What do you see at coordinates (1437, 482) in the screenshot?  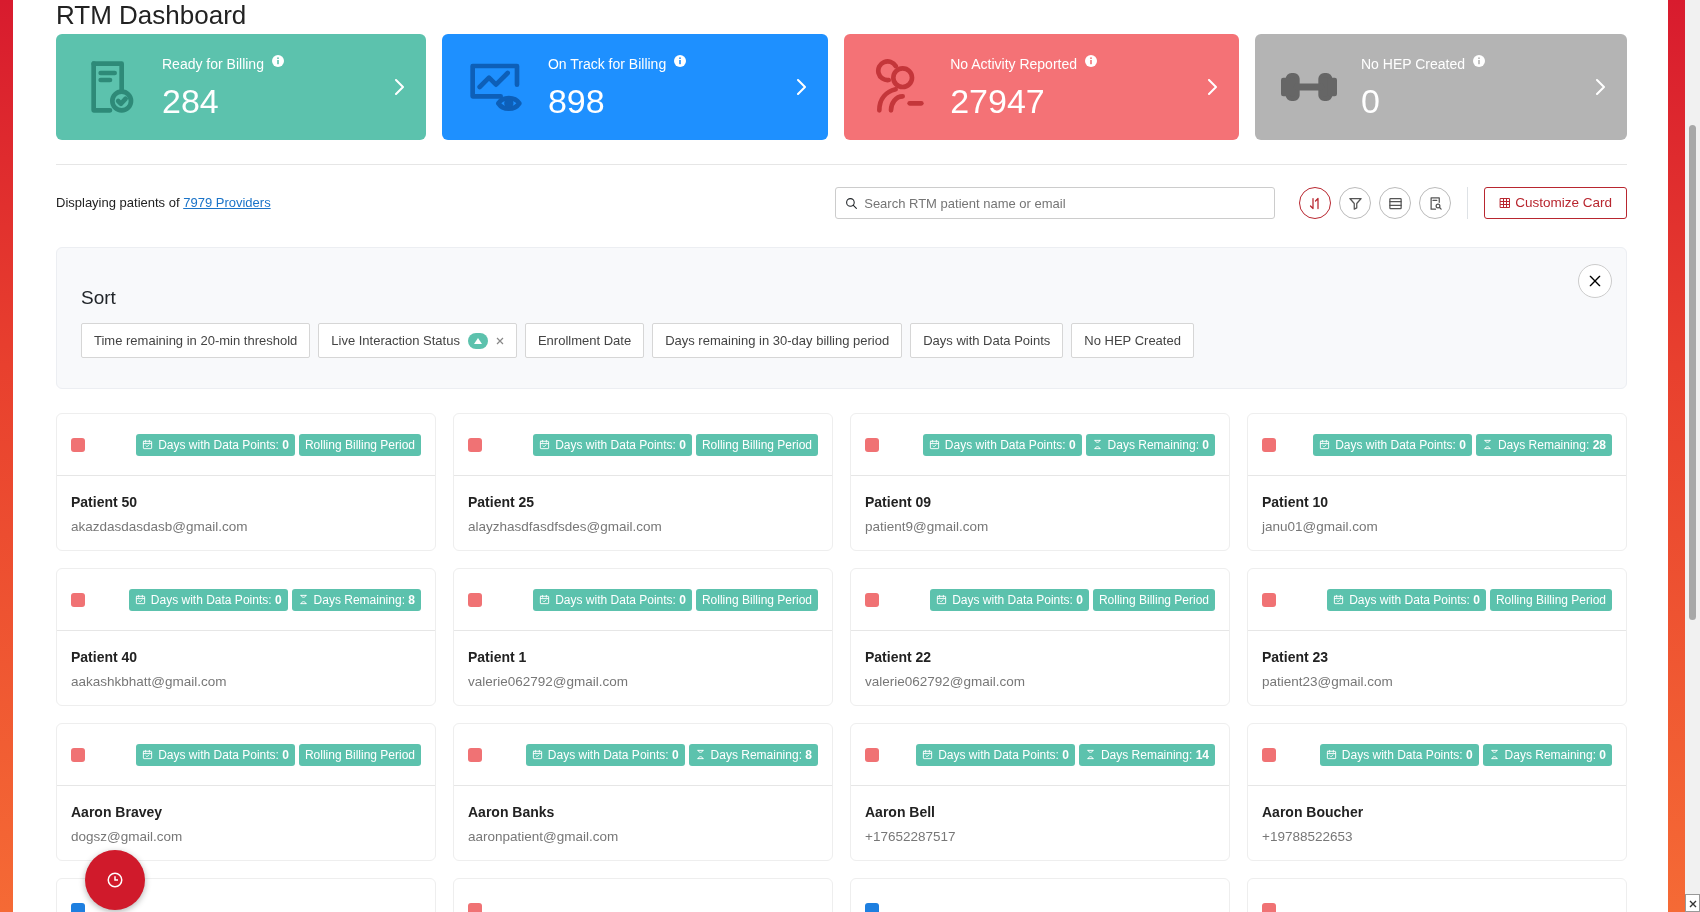 I see `patient-card: Days with Data Points: 0 Days Remaining: 28 Patient 10 janu01@gmail.com` at bounding box center [1437, 482].